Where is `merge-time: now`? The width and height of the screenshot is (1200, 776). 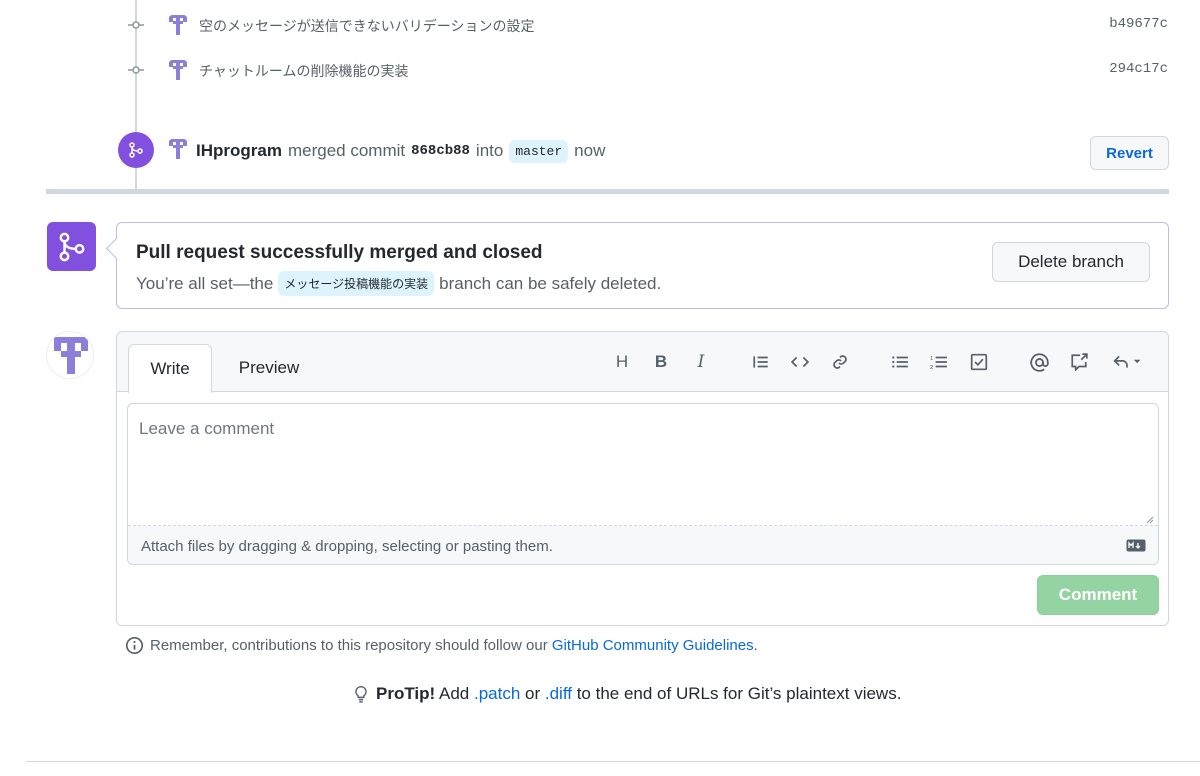
merge-time: now is located at coordinates (589, 151).